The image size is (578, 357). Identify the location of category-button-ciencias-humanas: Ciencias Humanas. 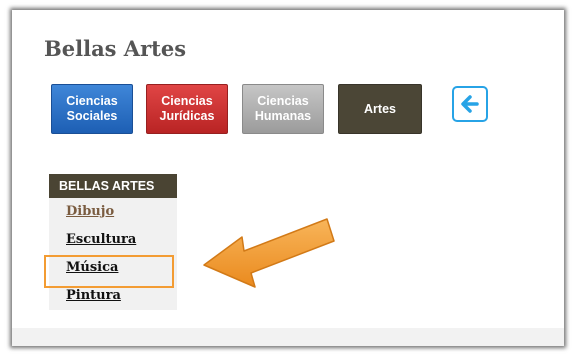
(283, 109).